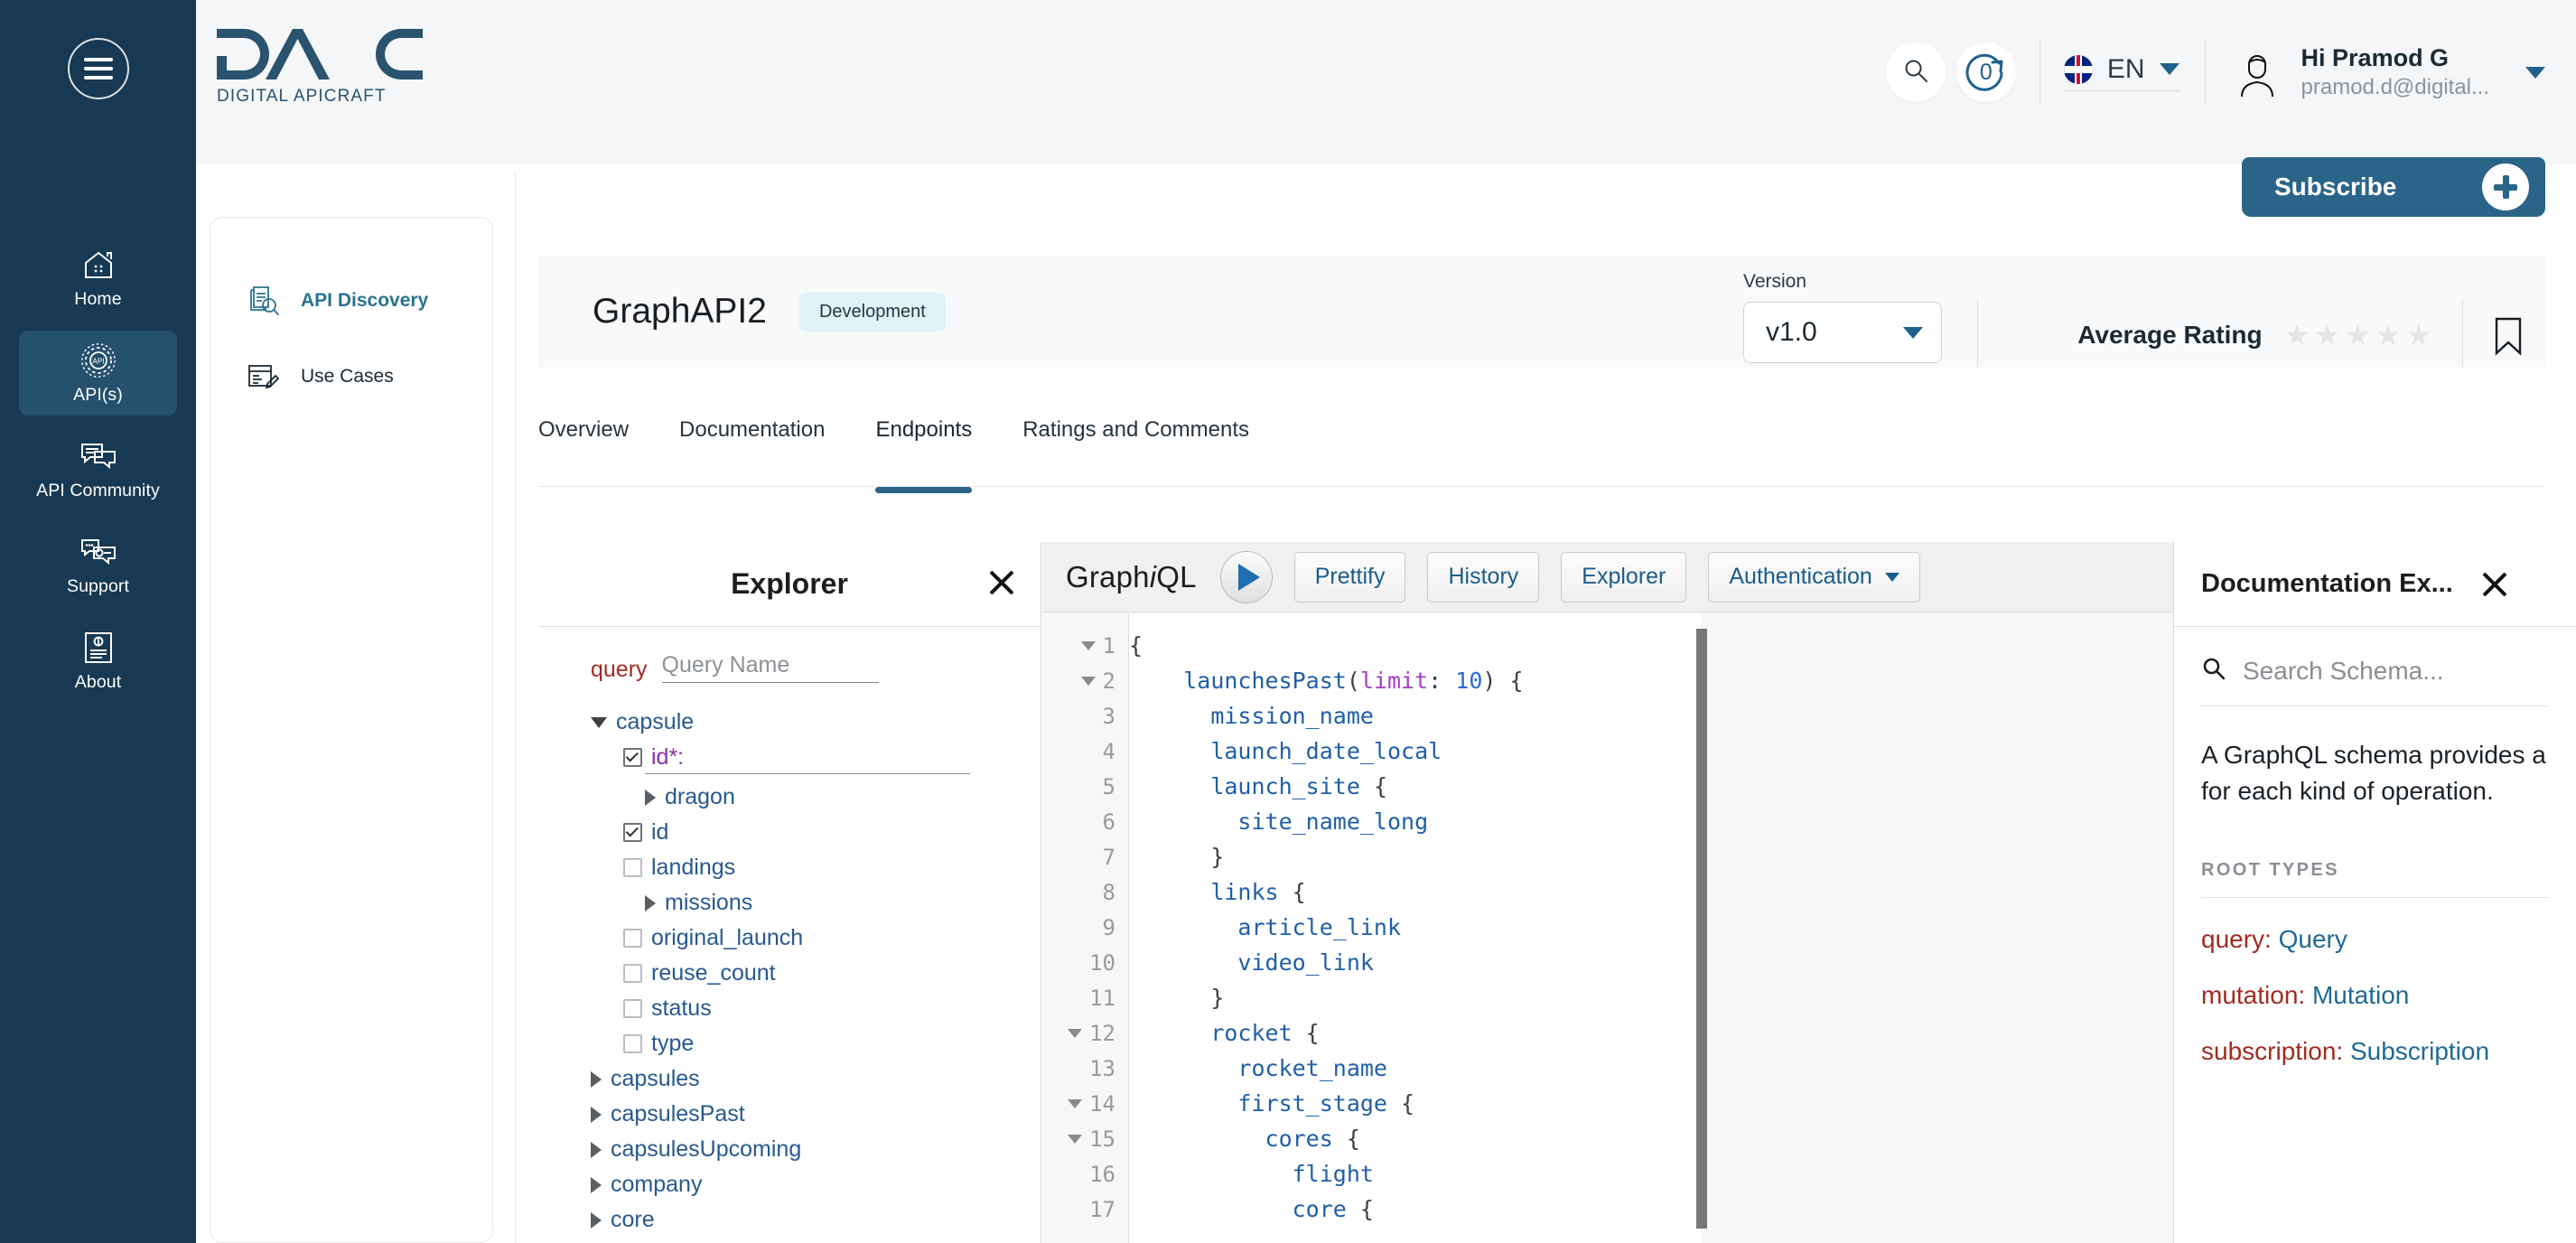  I want to click on execute-query-button, so click(1246, 576).